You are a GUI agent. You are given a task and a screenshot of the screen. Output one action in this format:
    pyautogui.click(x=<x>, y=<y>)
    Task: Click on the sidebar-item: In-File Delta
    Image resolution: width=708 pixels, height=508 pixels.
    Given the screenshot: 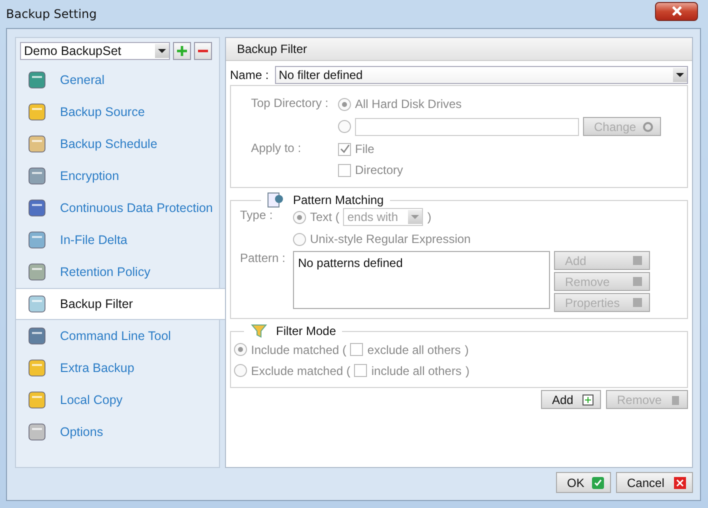 What is the action you would take?
    pyautogui.click(x=117, y=240)
    